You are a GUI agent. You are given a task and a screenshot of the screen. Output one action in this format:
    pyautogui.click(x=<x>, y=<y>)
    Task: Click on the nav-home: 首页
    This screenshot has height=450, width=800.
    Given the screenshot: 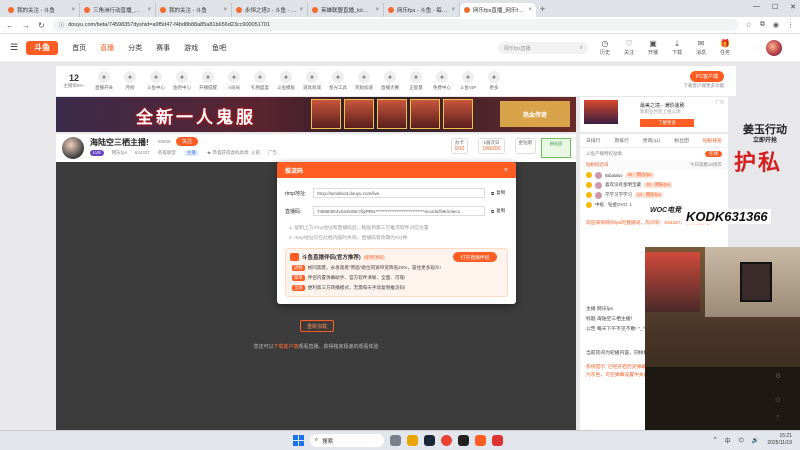 What is the action you would take?
    pyautogui.click(x=79, y=48)
    